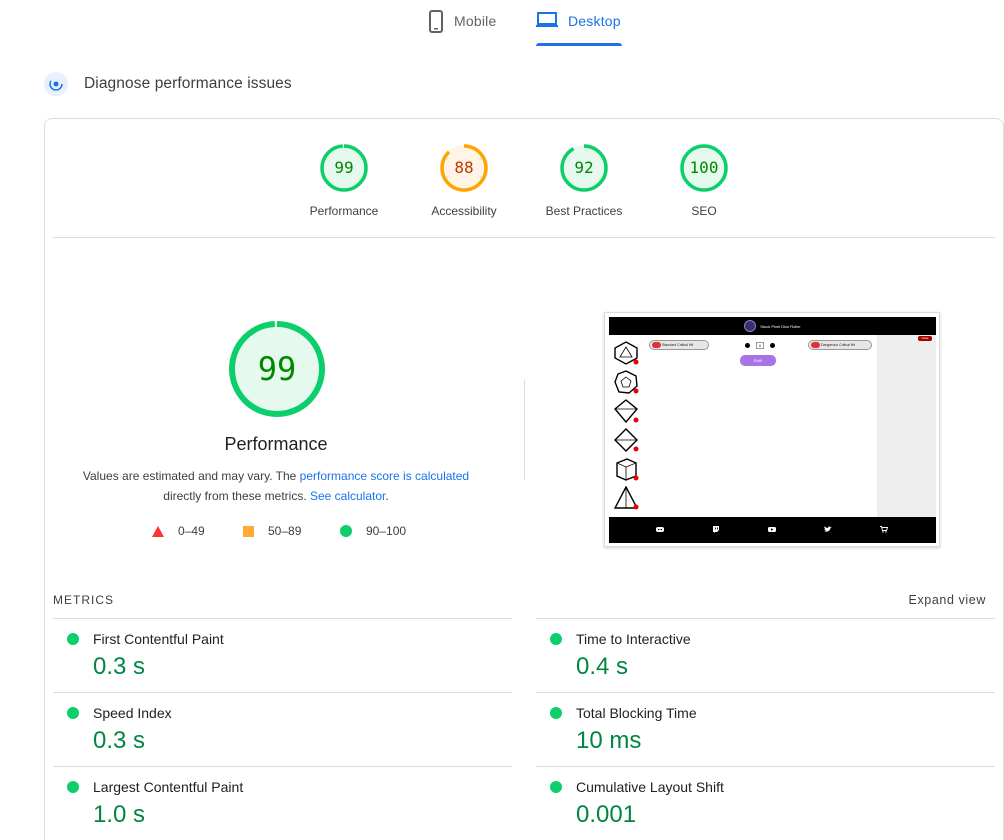  What do you see at coordinates (765, 729) in the screenshot?
I see `metric-tbt: Total Blocking Time 10 ms` at bounding box center [765, 729].